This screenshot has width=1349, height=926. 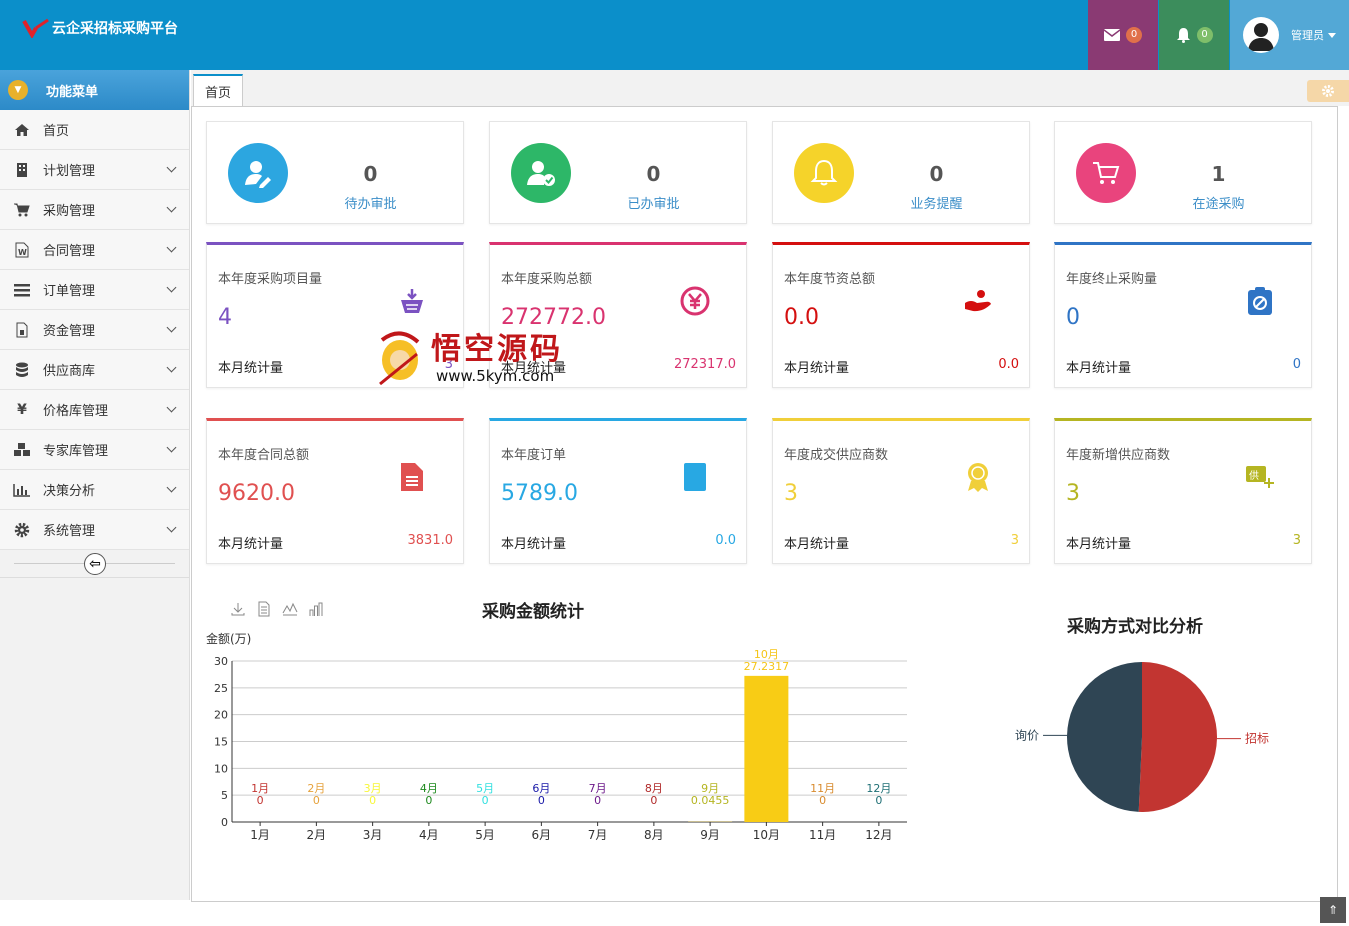 I want to click on list-icon, so click(x=22, y=290).